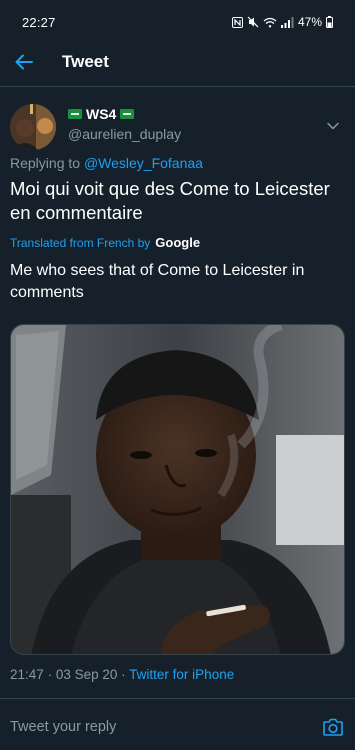 This screenshot has height=750, width=355. I want to click on tweet-meta: 21:47 · 03 Sep 20 · Twitter for iPhone, so click(122, 674).